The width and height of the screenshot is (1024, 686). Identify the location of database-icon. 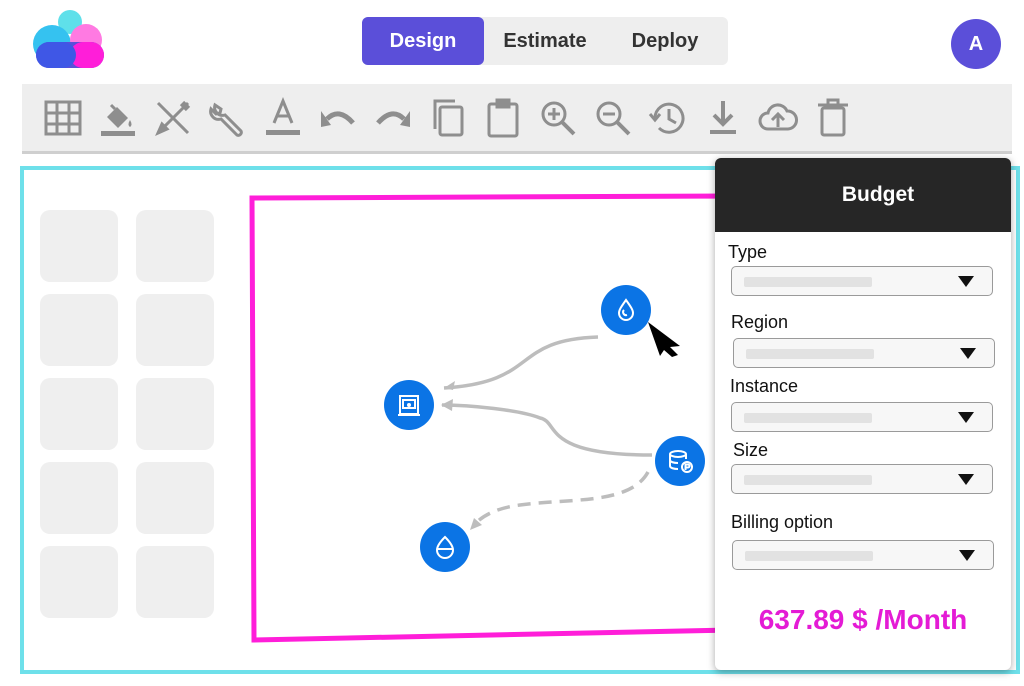
(681, 461).